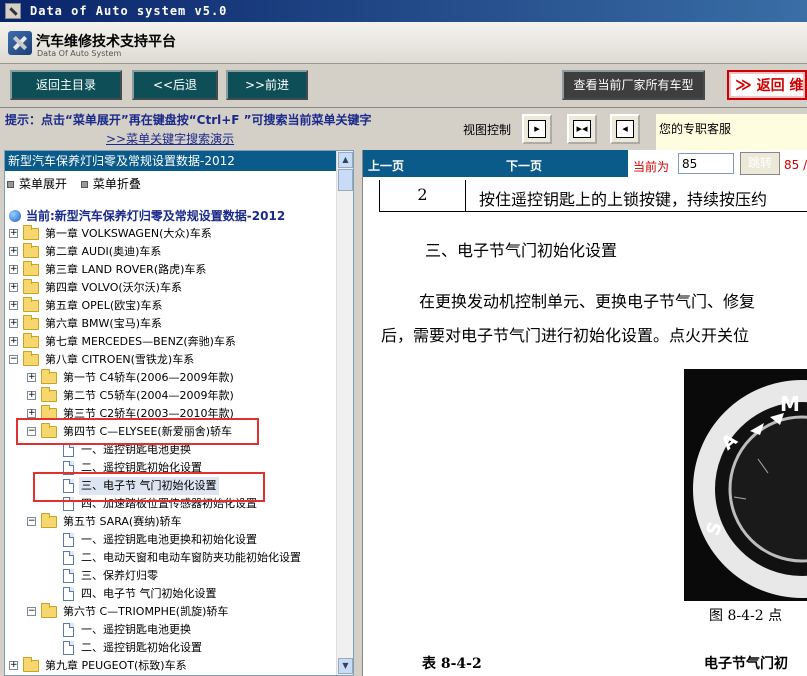 The image size is (807, 676). I want to click on tree-item-label: 第七章 MERCEDES—BENZ(奔驰)车系, so click(140, 341).